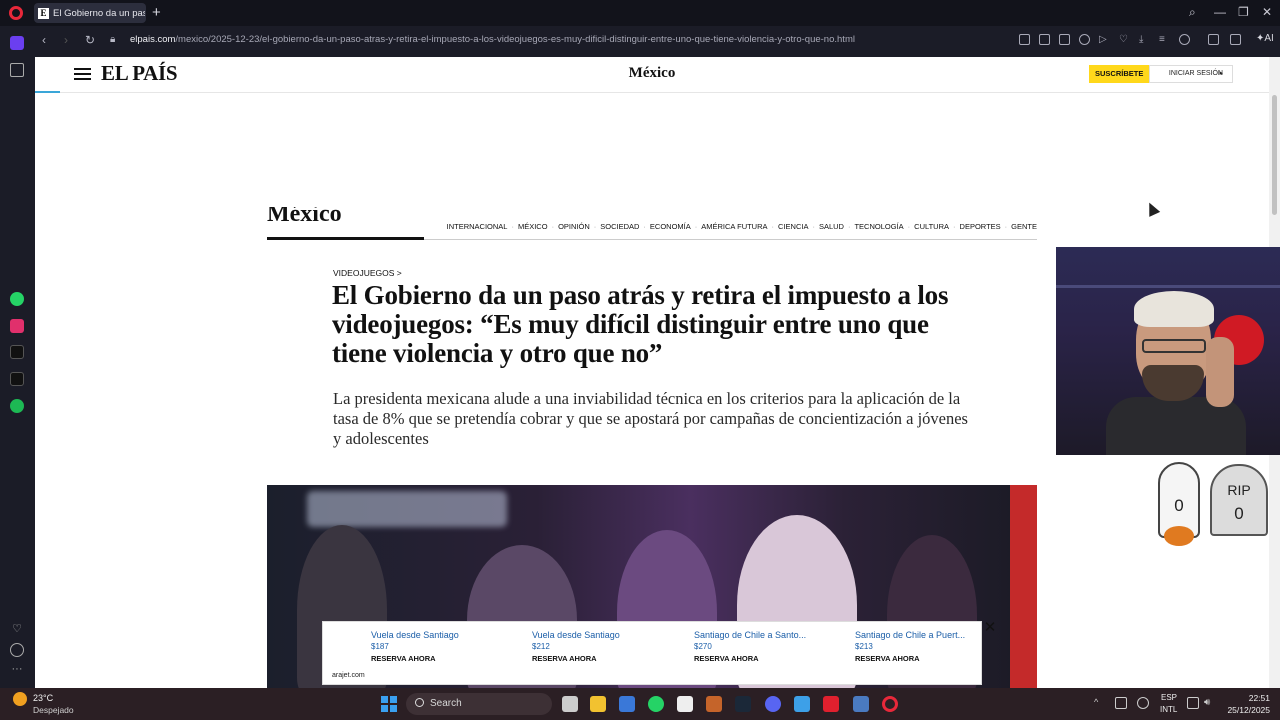  I want to click on cam-glasses, so click(1174, 346).